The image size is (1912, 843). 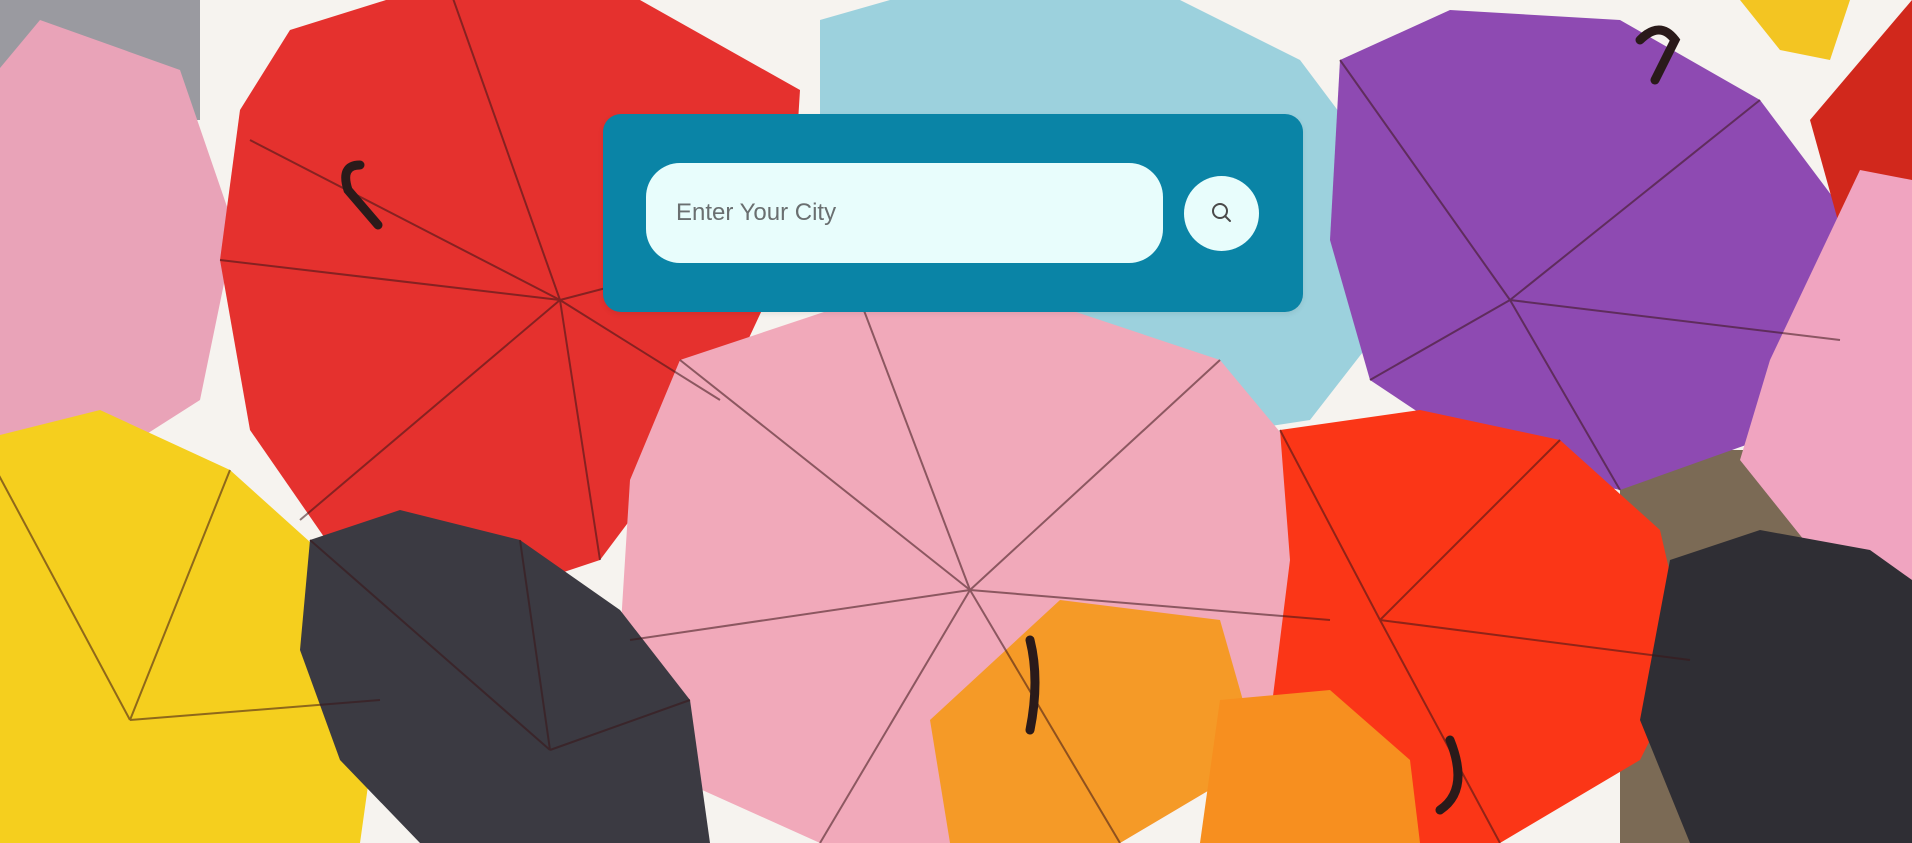 I want to click on search-button, so click(x=1221, y=213).